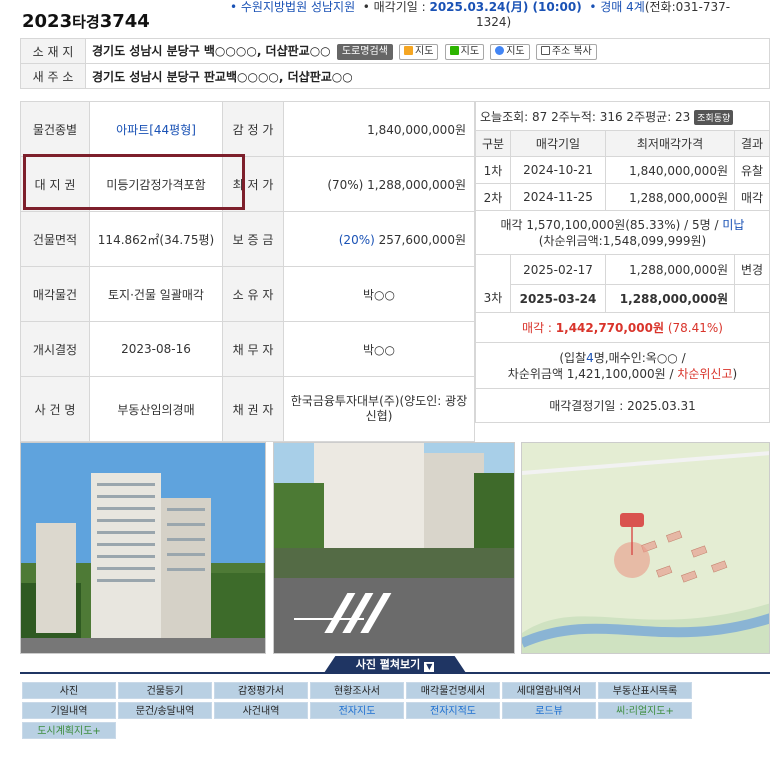 This screenshot has height=760, width=773. I want to click on label-area: 건물면적, so click(55, 239).